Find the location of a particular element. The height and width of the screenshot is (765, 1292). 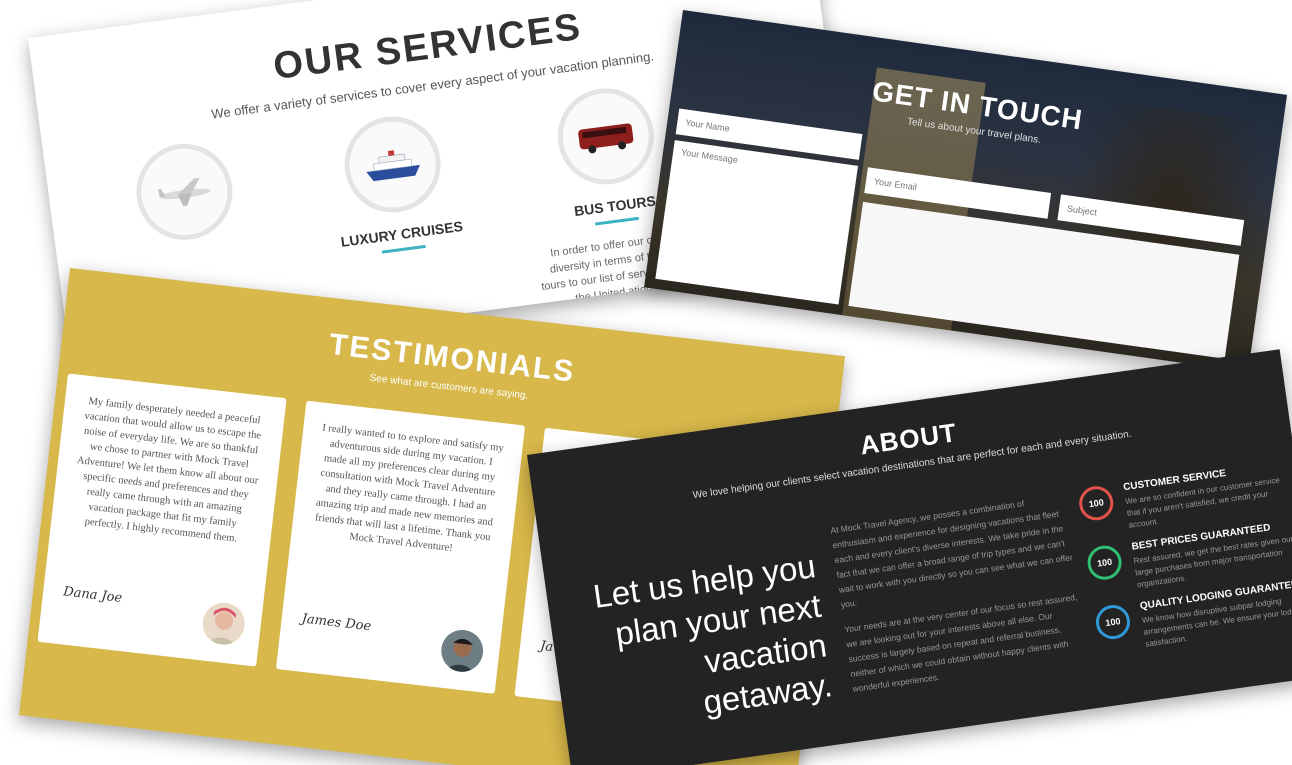

testimonial-signature: James Doe is located at coordinates (336, 623).